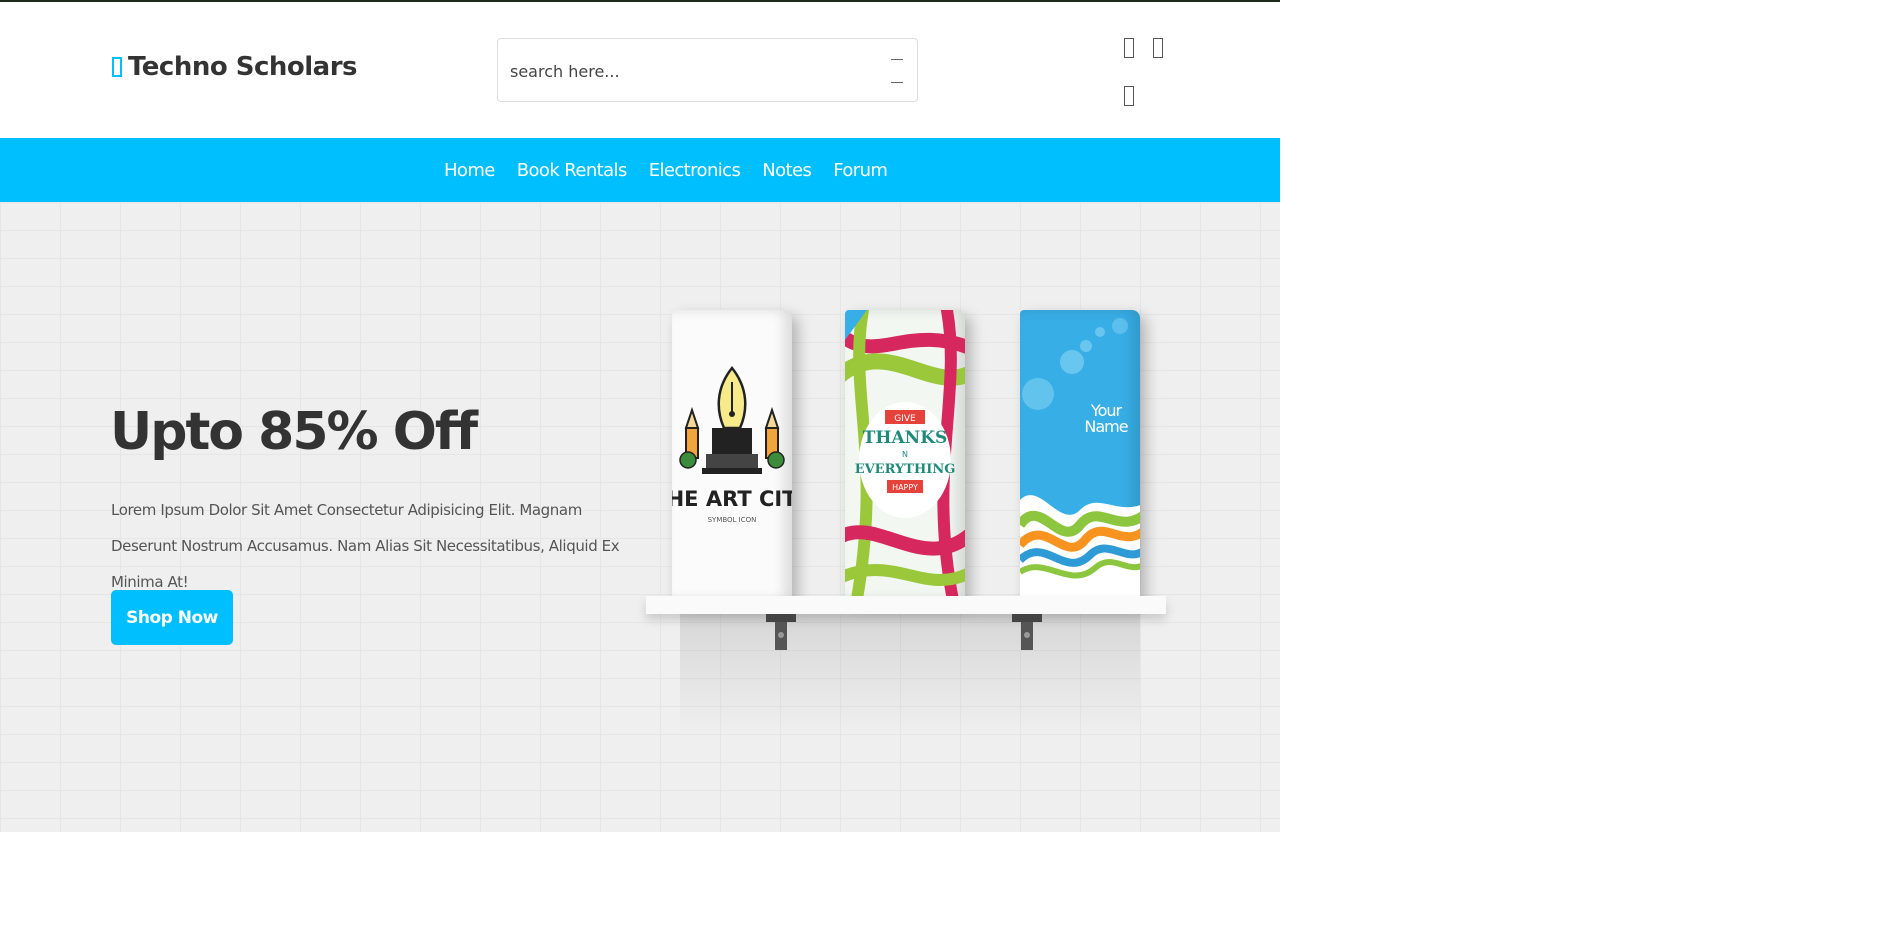  I want to click on search-box, so click(707, 70).